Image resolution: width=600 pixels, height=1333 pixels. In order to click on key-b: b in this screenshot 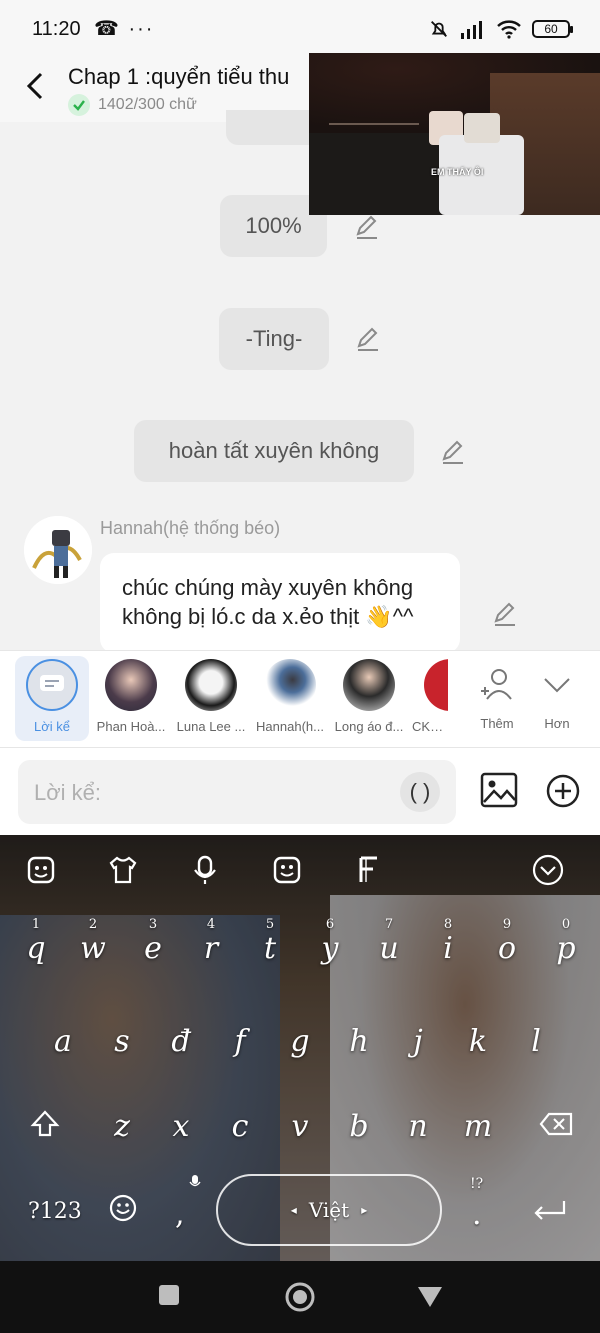, I will do `click(359, 1126)`.